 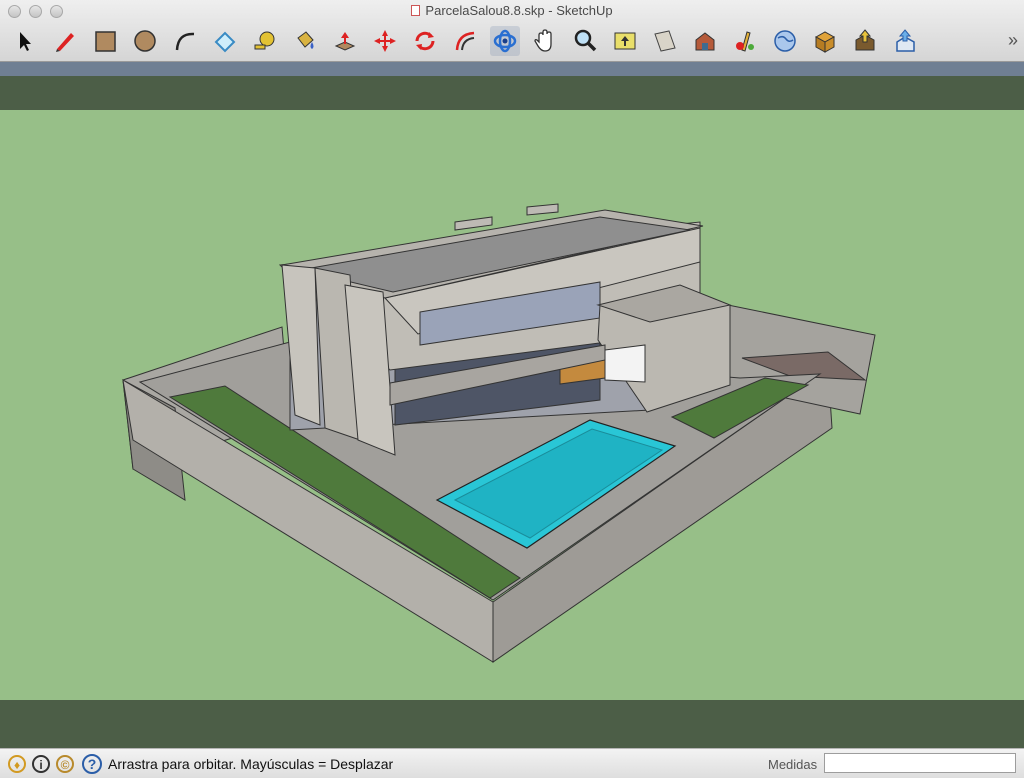 What do you see at coordinates (512, 69) in the screenshot?
I see `viewport-top-strip` at bounding box center [512, 69].